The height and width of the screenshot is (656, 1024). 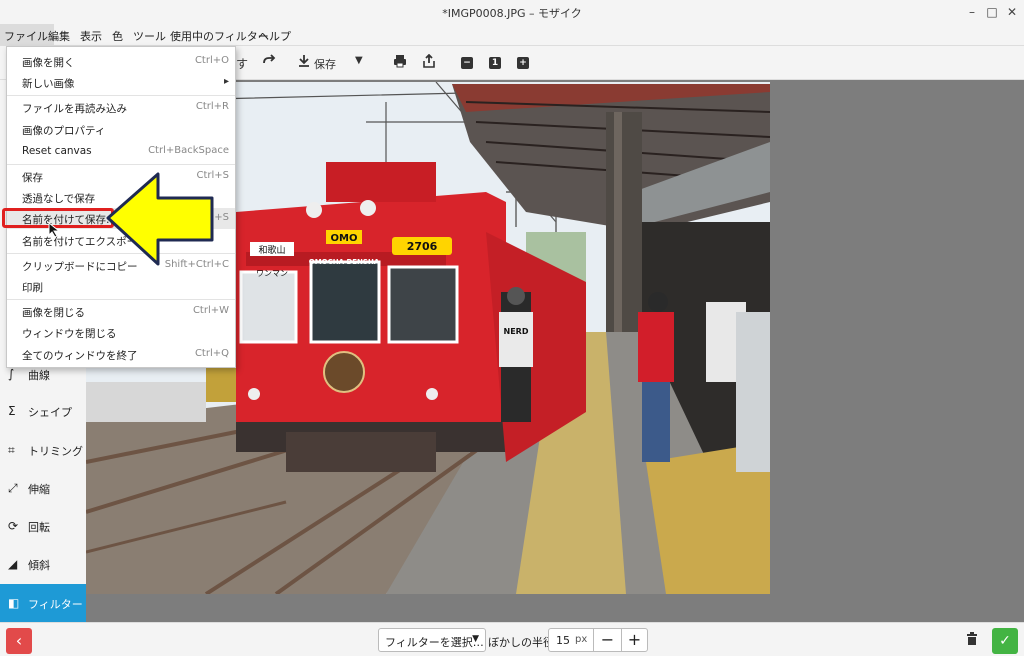 I want to click on tool-crop: ⌗ トリミング, so click(x=43, y=450).